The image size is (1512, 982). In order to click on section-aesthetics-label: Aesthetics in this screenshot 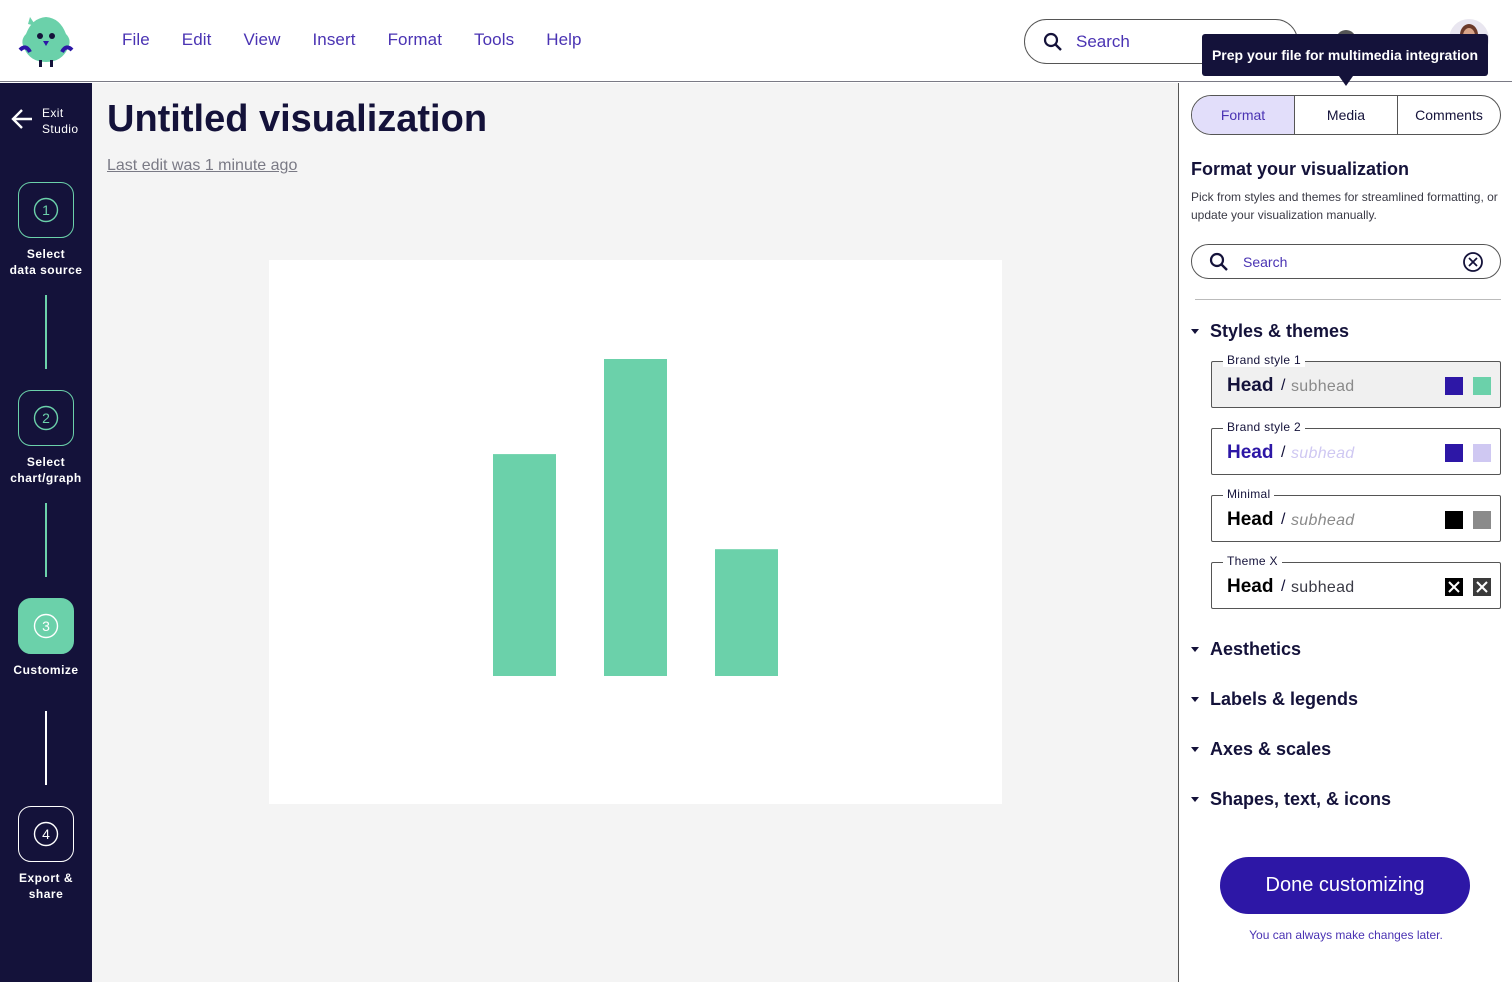, I will do `click(1256, 649)`.